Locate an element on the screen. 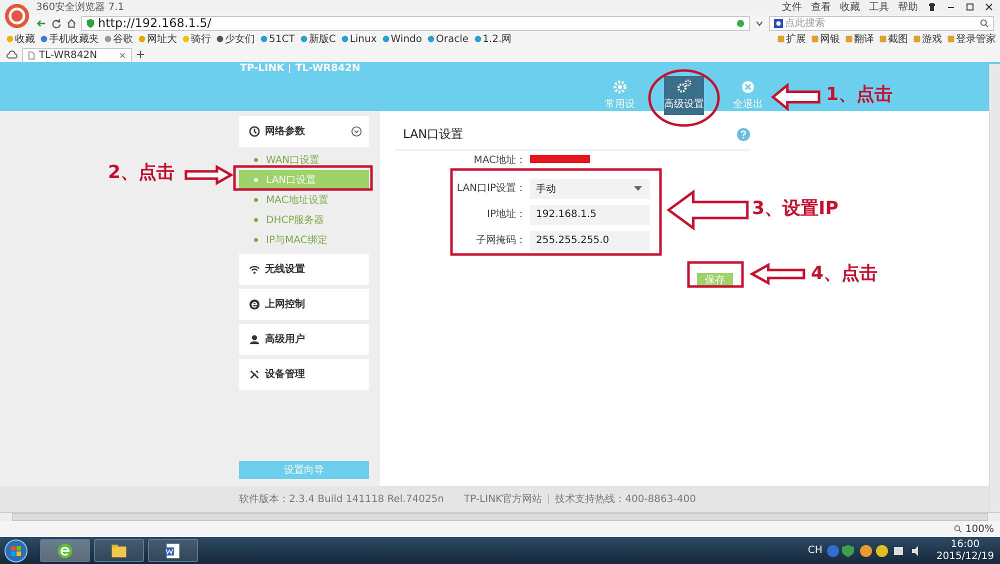 This screenshot has width=1000, height=564. cloud-icon is located at coordinates (12, 55).